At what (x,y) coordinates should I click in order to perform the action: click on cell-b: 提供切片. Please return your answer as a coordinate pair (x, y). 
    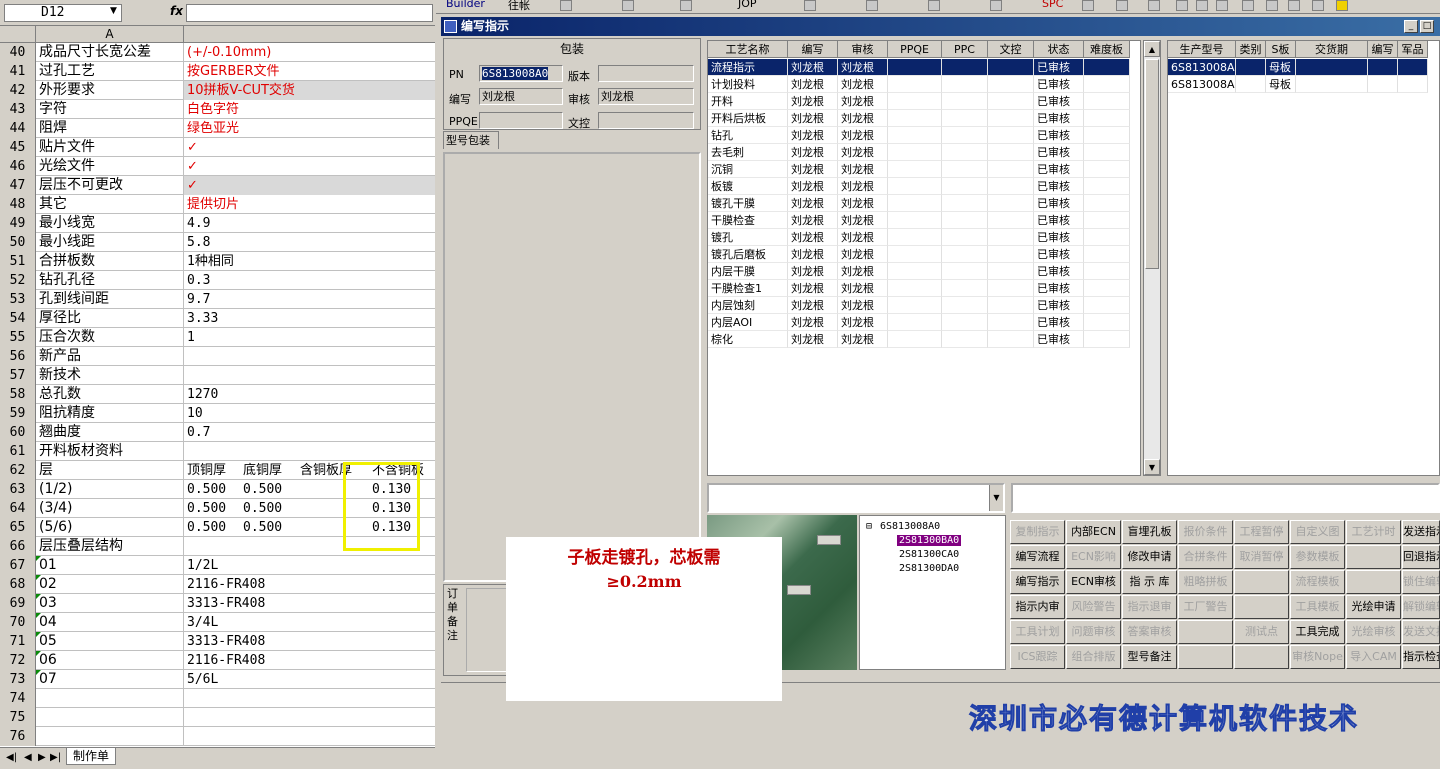
    Looking at the image, I should click on (309, 204).